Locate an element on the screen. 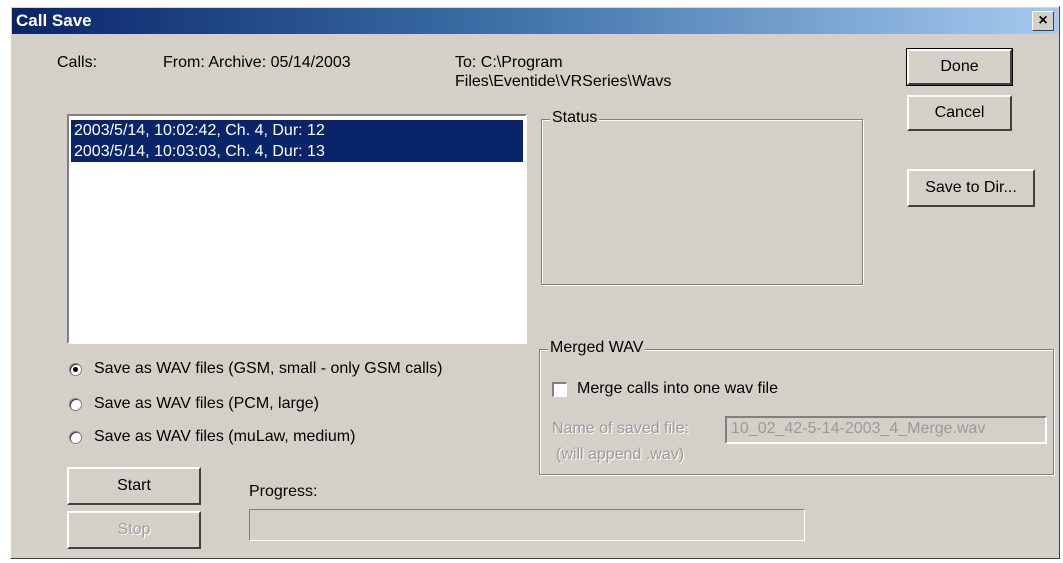 This screenshot has height=563, width=1063. saved-file-name-label: Name of saved file: is located at coordinates (620, 428).